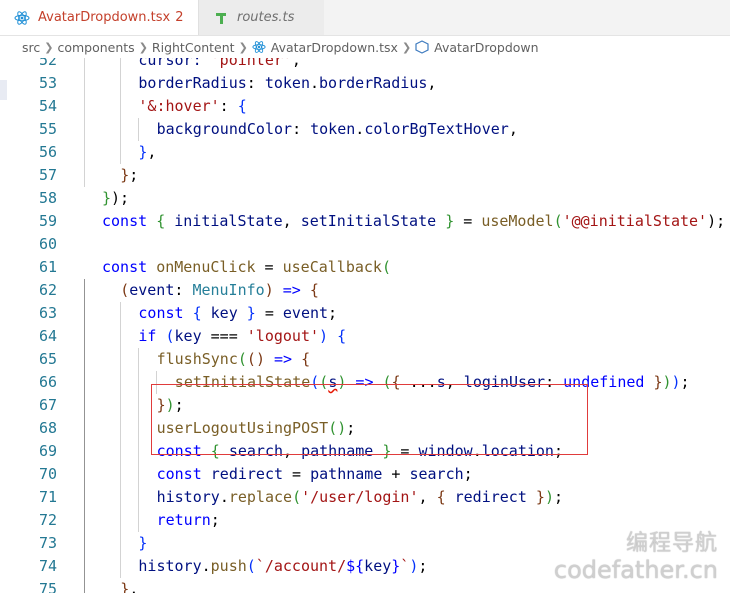 This screenshot has width=730, height=593. Describe the element at coordinates (365, 313) in the screenshot. I see `code-line: 63 const { key } = event;` at that location.